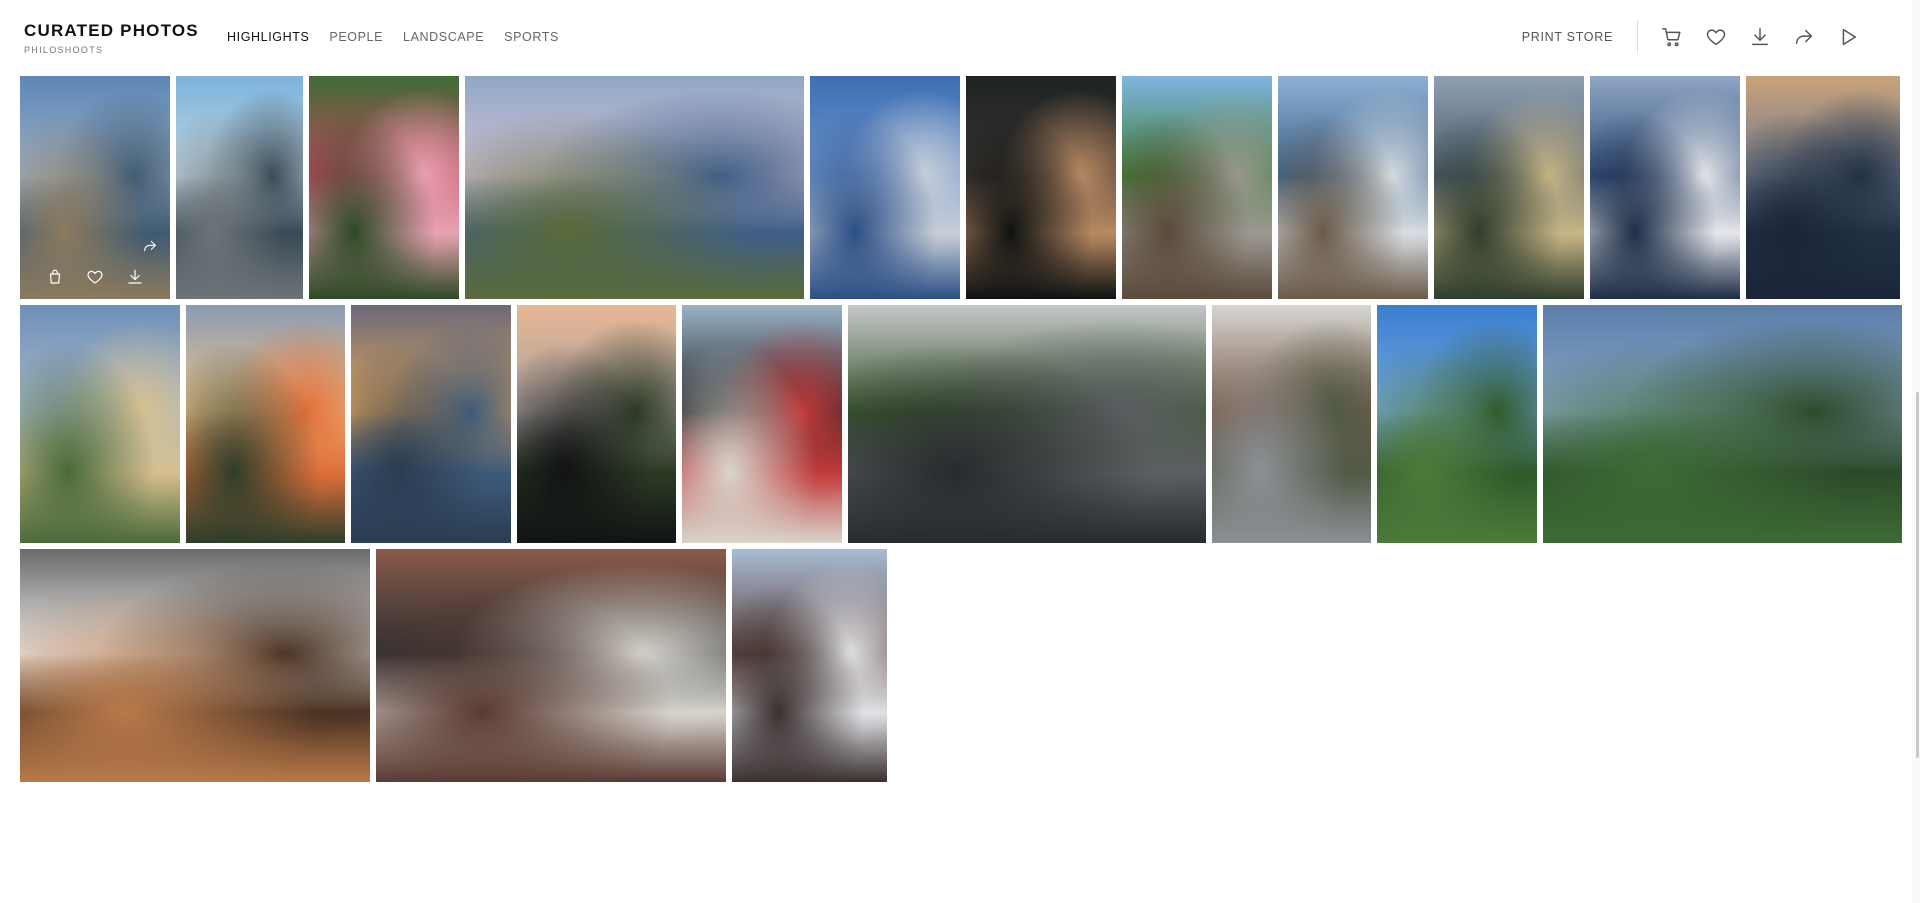 Image resolution: width=1920 pixels, height=903 pixels. Describe the element at coordinates (384, 187) in the screenshot. I see `photo-pink-tulips` at that location.